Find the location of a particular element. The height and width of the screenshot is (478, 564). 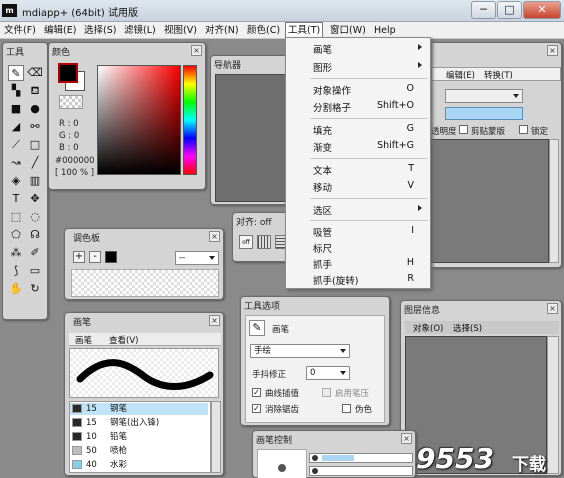

curve-icon: ↝ is located at coordinates (16, 163).